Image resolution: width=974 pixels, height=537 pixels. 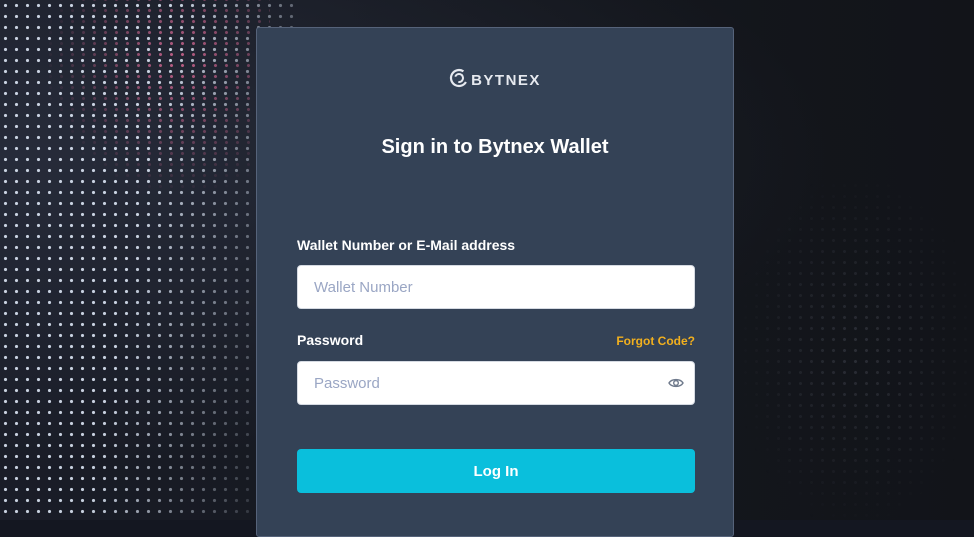 I want to click on wallet-input, so click(x=476, y=287).